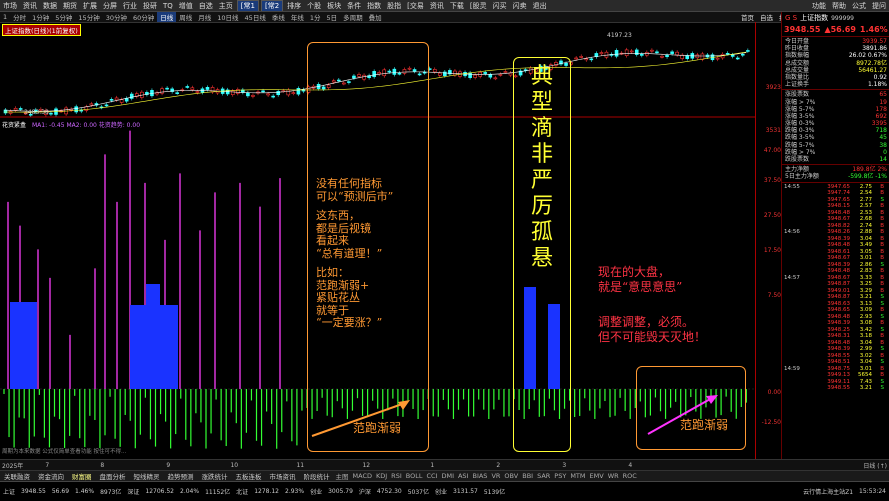 This screenshot has width=889, height=501. Describe the element at coordinates (14, 124) in the screenshot. I see `indicator-label: 花资紧盒` at that location.